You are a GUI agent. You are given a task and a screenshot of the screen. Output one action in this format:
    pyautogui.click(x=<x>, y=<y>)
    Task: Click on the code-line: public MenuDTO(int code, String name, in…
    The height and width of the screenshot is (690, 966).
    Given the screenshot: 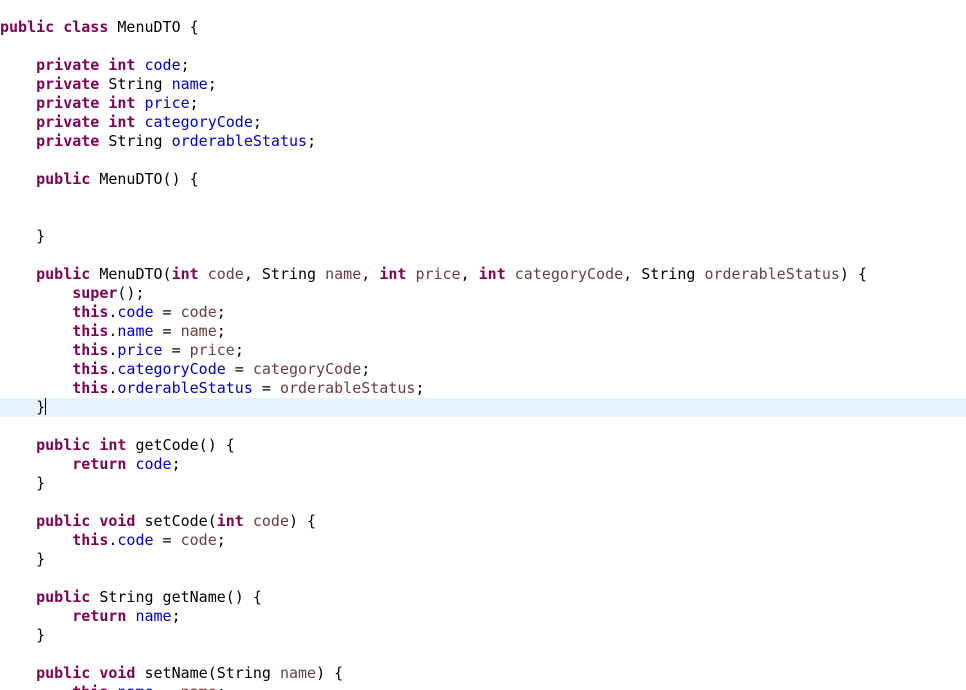 What is the action you would take?
    pyautogui.click(x=483, y=274)
    